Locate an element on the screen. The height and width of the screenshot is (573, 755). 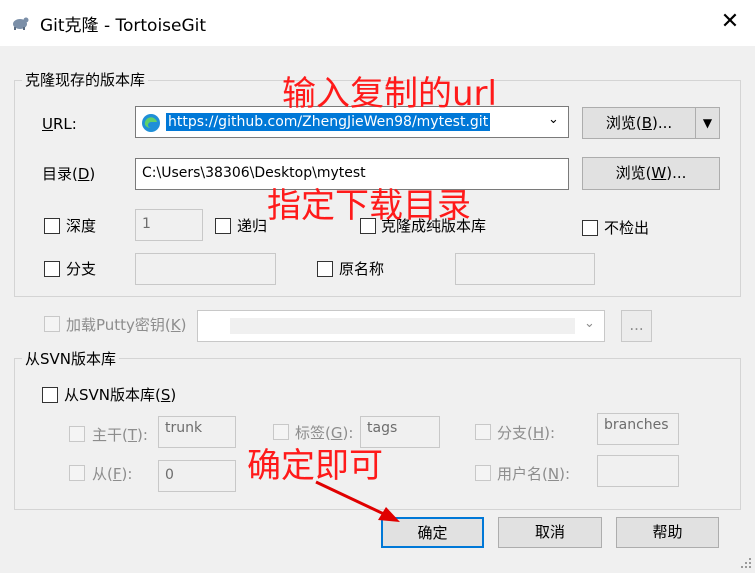
username-label: 用户名(N): is located at coordinates (533, 474).